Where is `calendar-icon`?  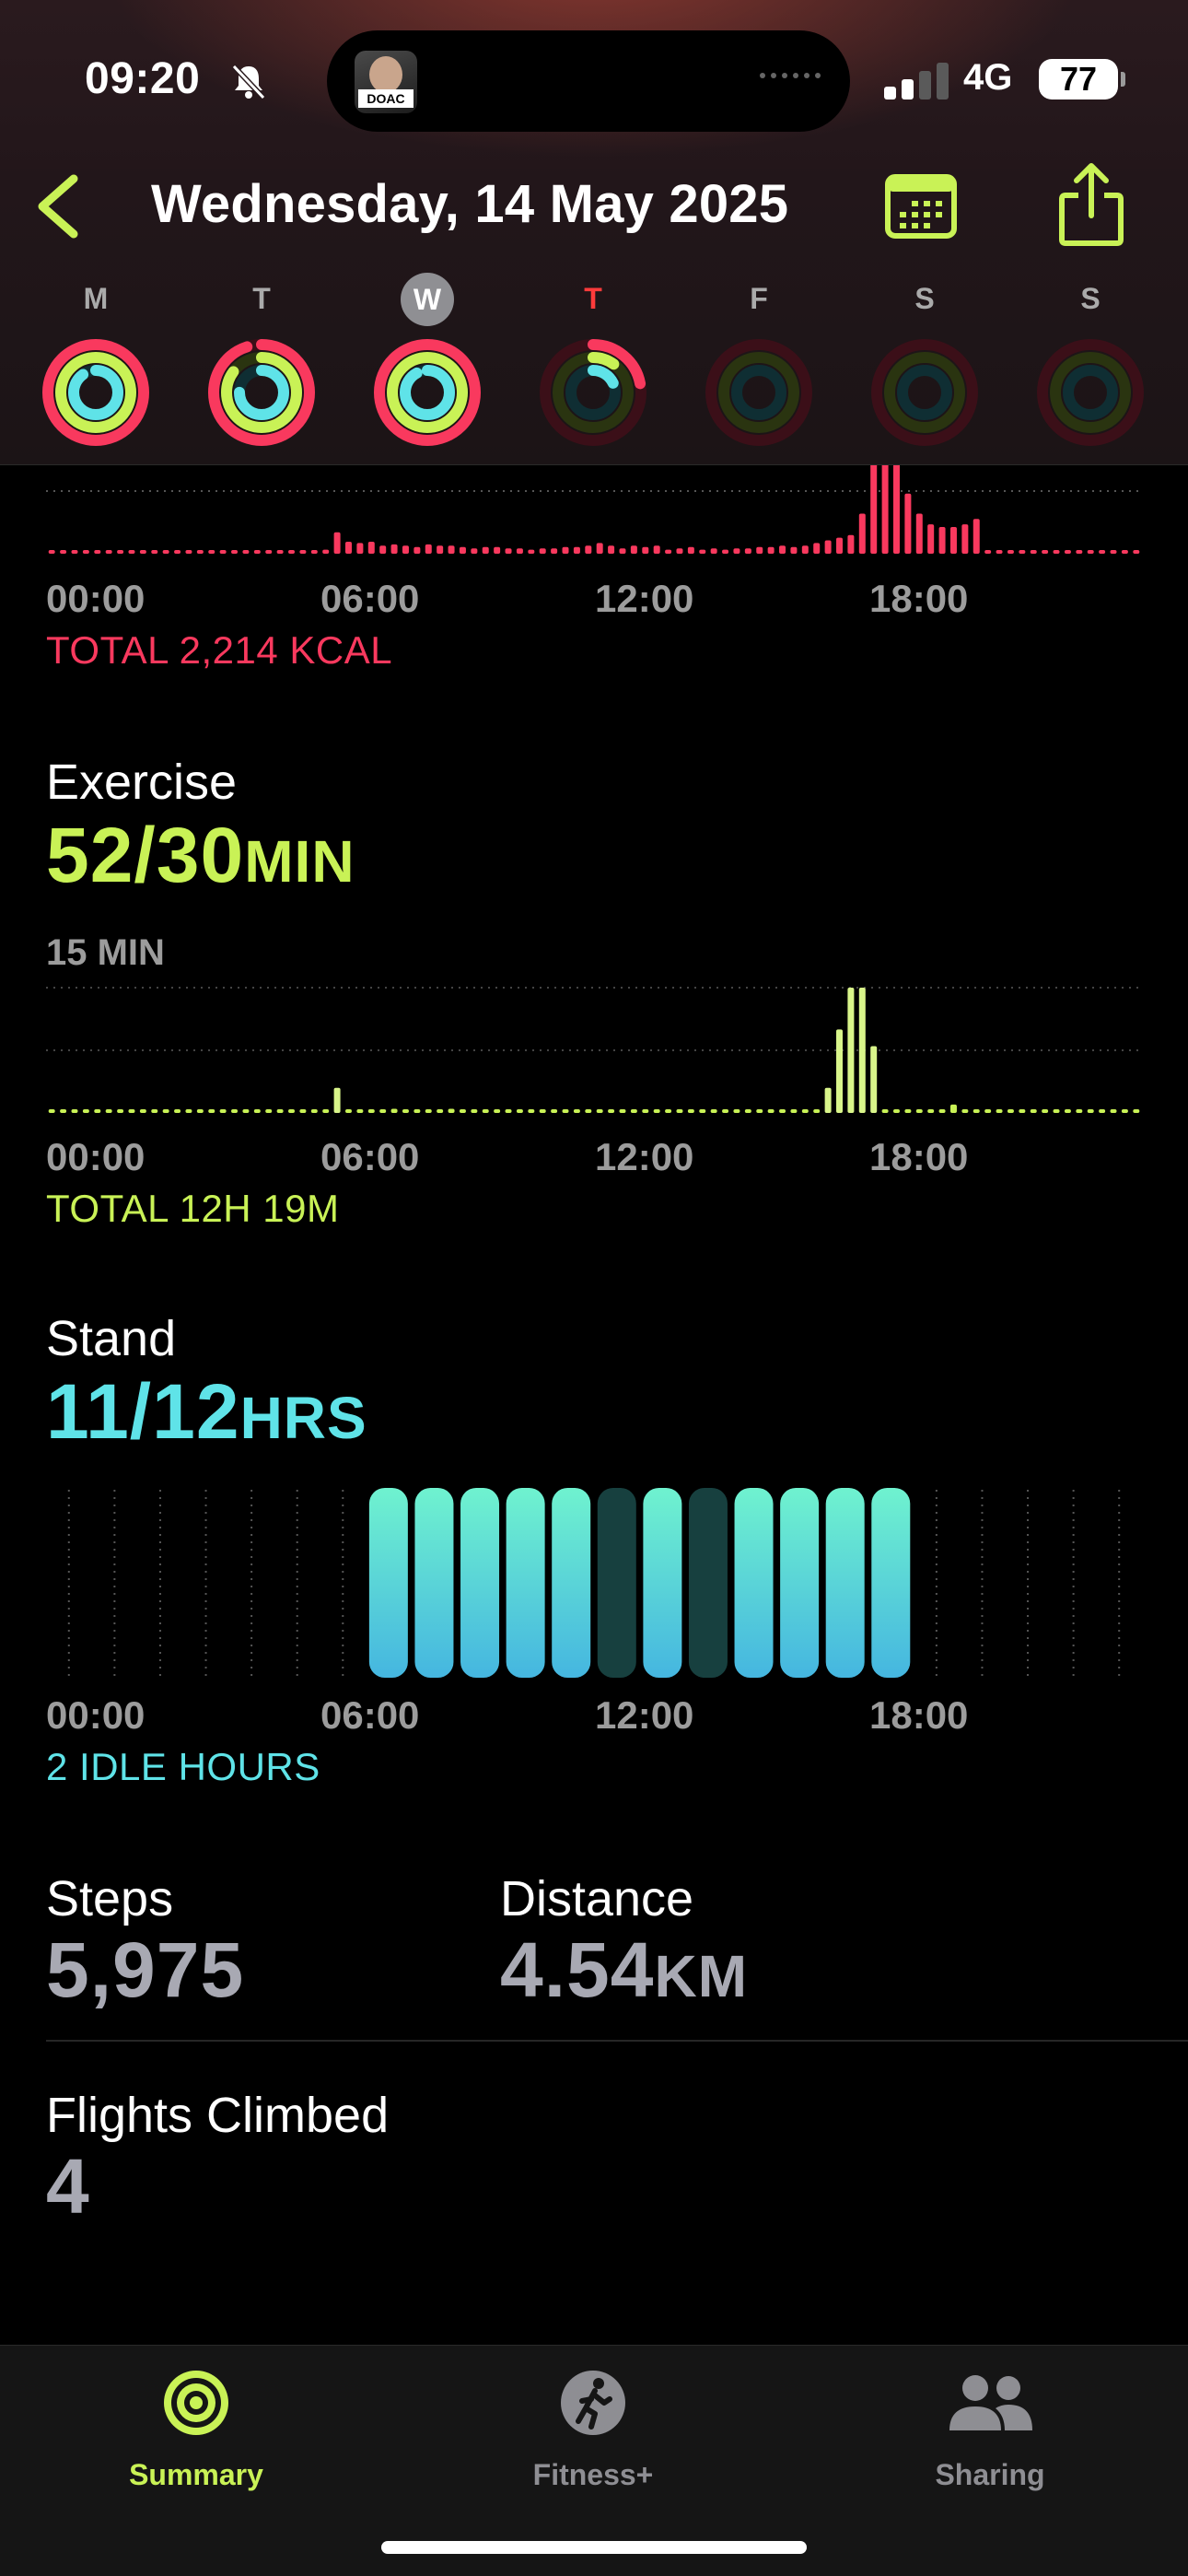 calendar-icon is located at coordinates (921, 206).